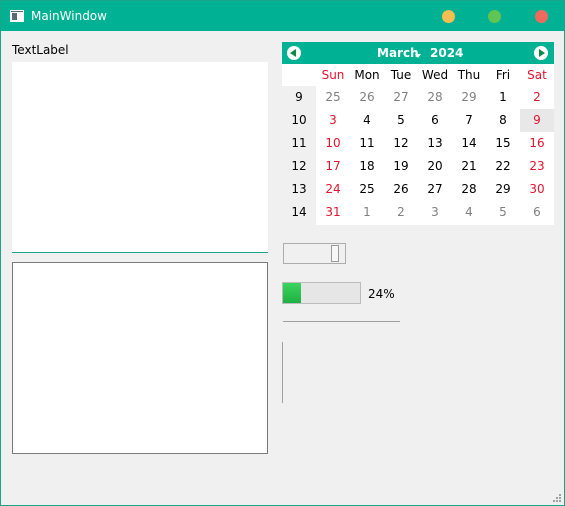 The height and width of the screenshot is (506, 565). What do you see at coordinates (541, 53) in the screenshot?
I see `next-month-arrow-icon` at bounding box center [541, 53].